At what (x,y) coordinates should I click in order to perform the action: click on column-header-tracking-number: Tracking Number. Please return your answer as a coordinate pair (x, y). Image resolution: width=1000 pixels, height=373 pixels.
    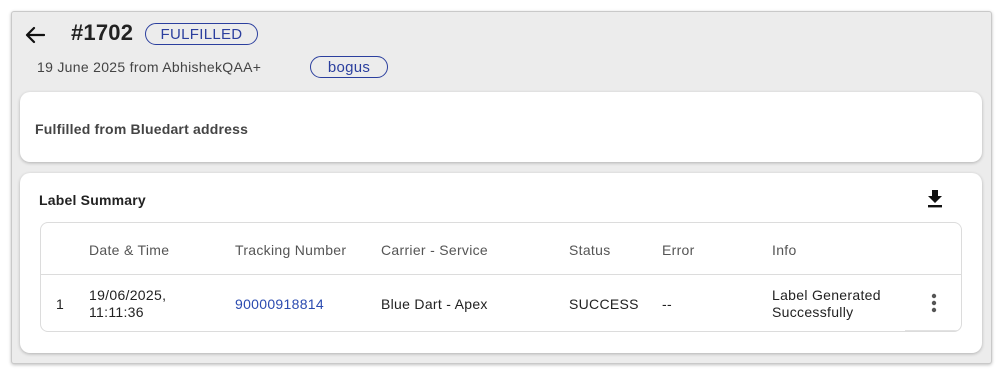
    Looking at the image, I should click on (290, 250).